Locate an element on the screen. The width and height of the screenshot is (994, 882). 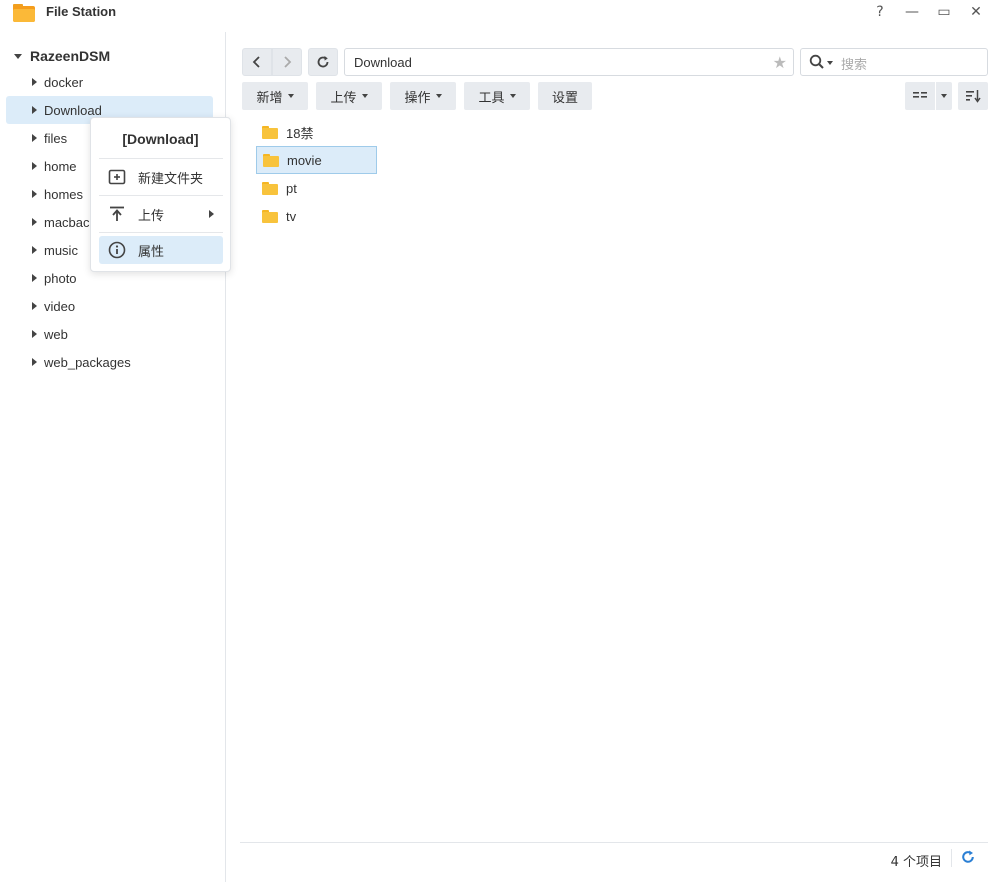
settings-button: 设置 is located at coordinates (565, 96).